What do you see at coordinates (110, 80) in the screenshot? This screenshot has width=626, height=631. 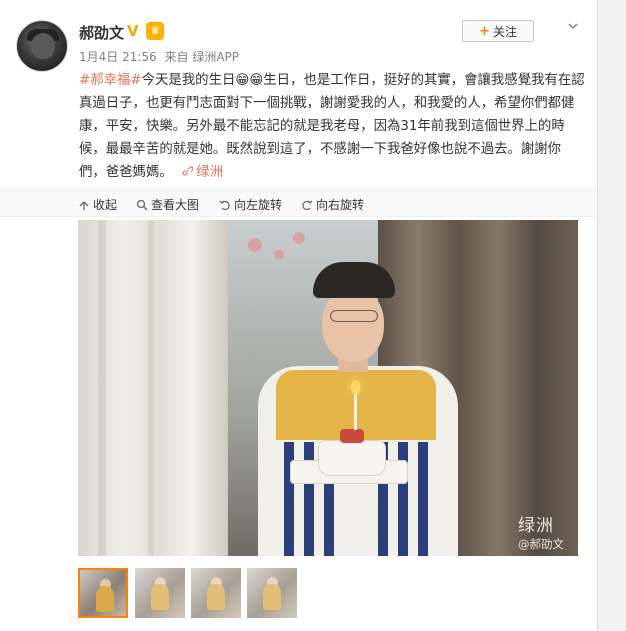 I see `hashtag-link: #郝幸福#` at bounding box center [110, 80].